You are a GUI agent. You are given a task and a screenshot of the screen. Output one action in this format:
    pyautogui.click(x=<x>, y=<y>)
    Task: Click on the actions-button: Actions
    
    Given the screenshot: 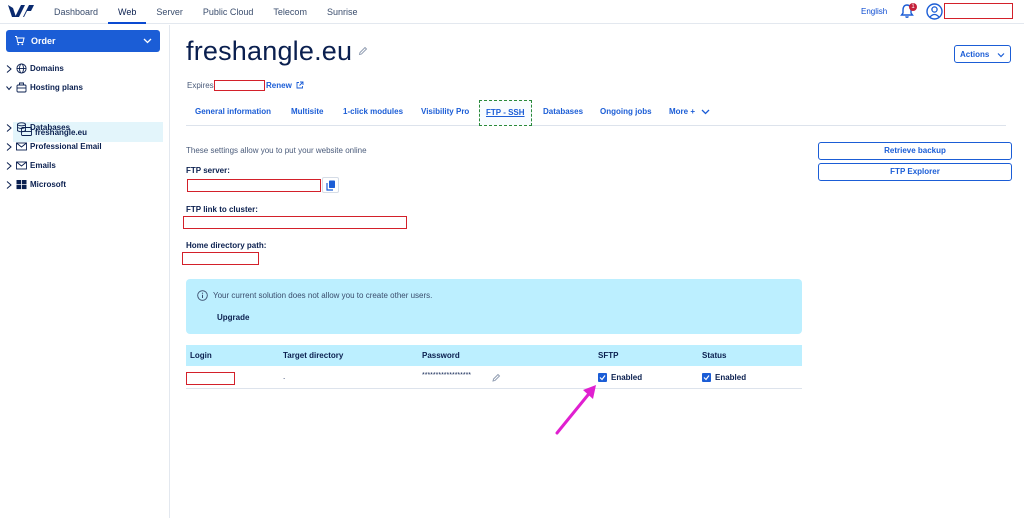 What is the action you would take?
    pyautogui.click(x=982, y=54)
    